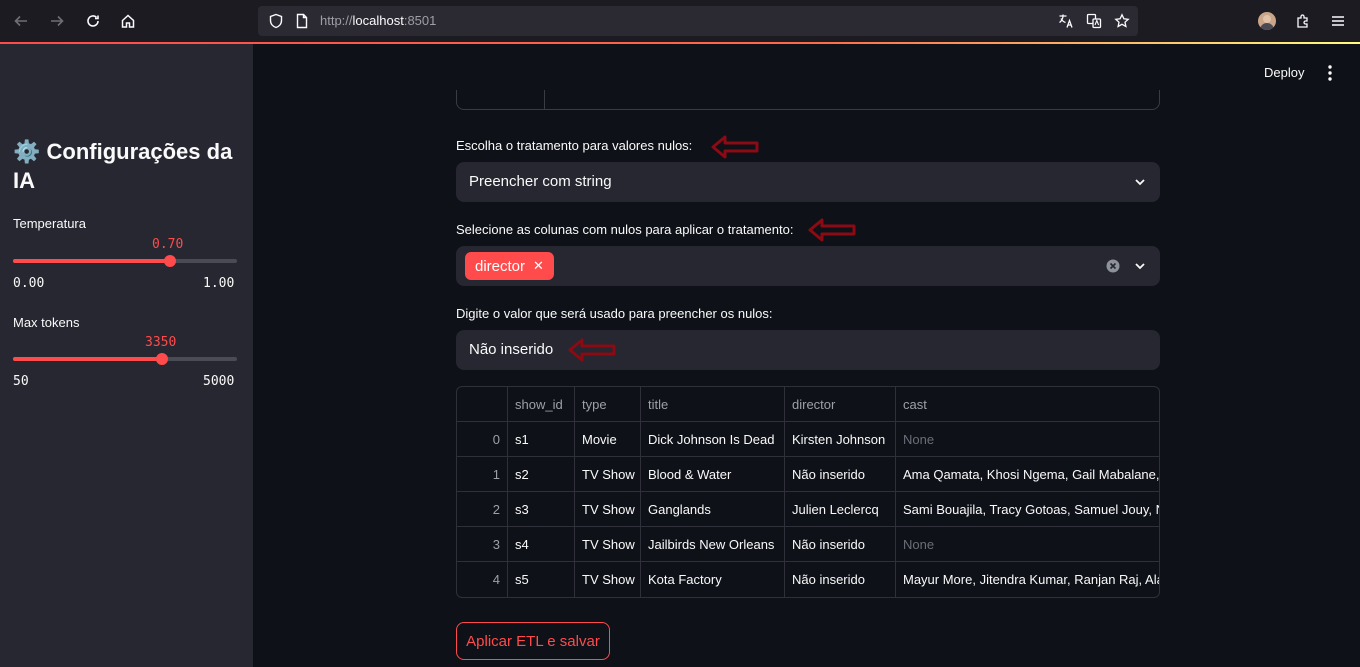  What do you see at coordinates (161, 342) in the screenshot?
I see `max-tokens-value: 3350` at bounding box center [161, 342].